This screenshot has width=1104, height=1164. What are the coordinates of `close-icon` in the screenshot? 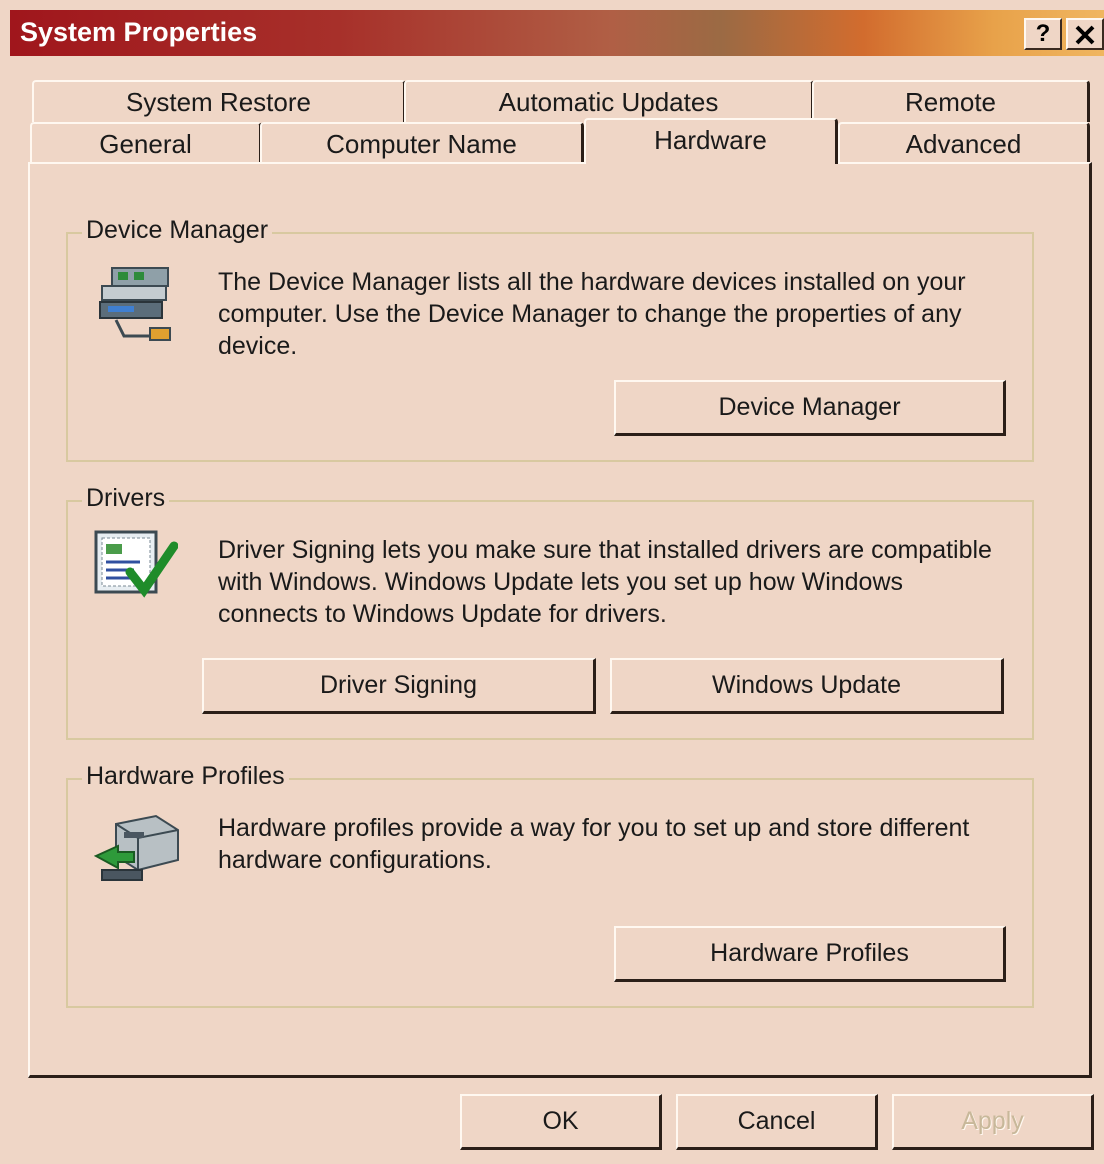 It's located at (1085, 35).